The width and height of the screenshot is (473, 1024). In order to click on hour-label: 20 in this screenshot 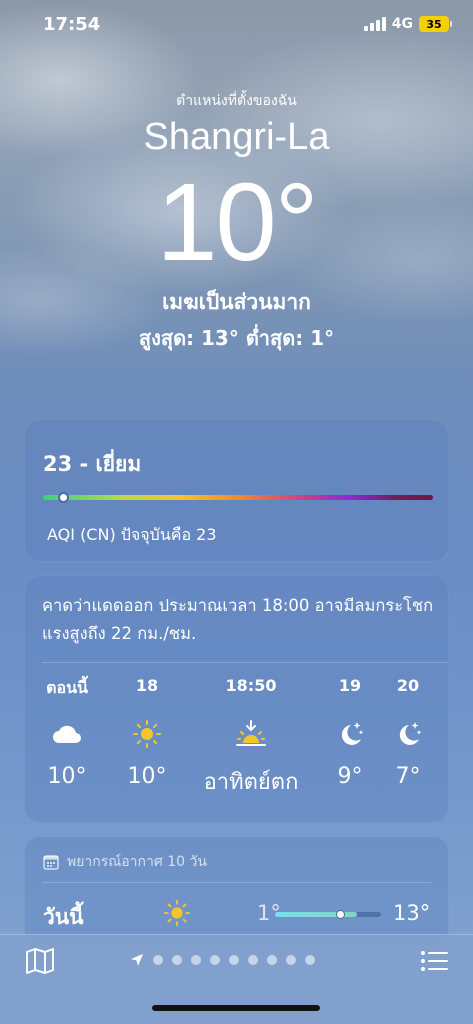, I will do `click(408, 685)`.